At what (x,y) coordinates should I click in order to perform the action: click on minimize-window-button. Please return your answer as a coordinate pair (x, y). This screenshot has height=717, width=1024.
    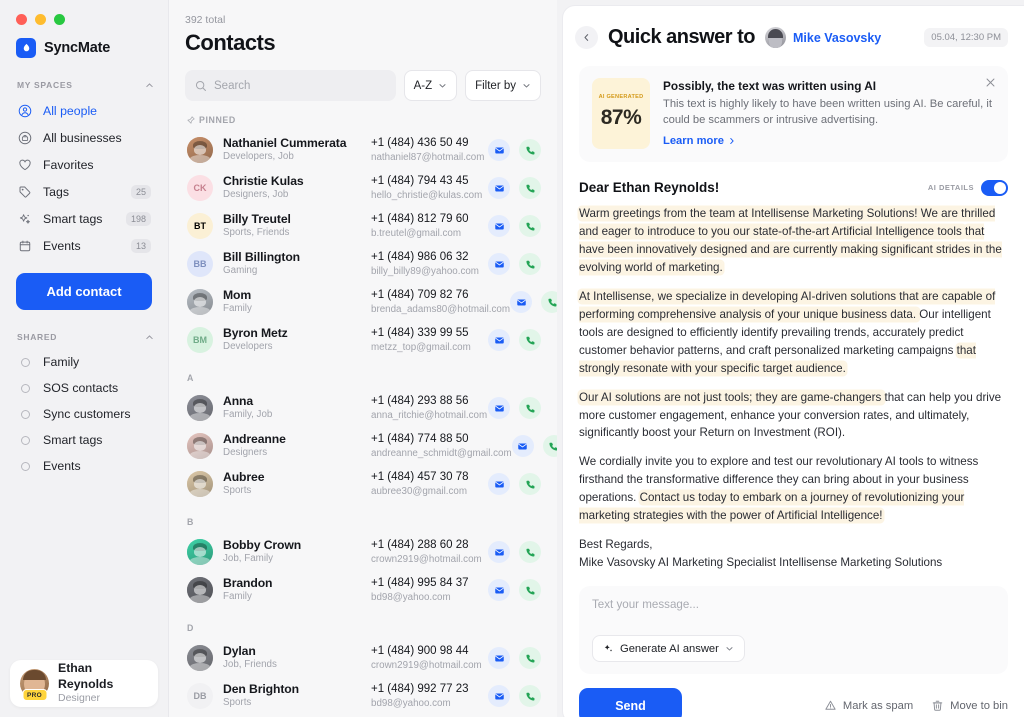
    Looking at the image, I should click on (40, 19).